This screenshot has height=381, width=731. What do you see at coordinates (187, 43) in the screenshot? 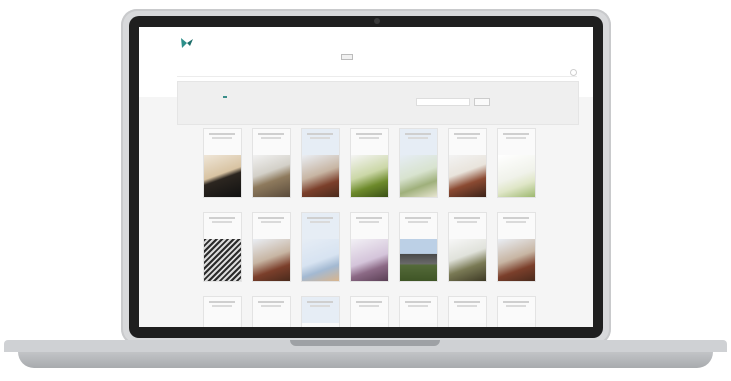
I see `bird-logo-icon` at bounding box center [187, 43].